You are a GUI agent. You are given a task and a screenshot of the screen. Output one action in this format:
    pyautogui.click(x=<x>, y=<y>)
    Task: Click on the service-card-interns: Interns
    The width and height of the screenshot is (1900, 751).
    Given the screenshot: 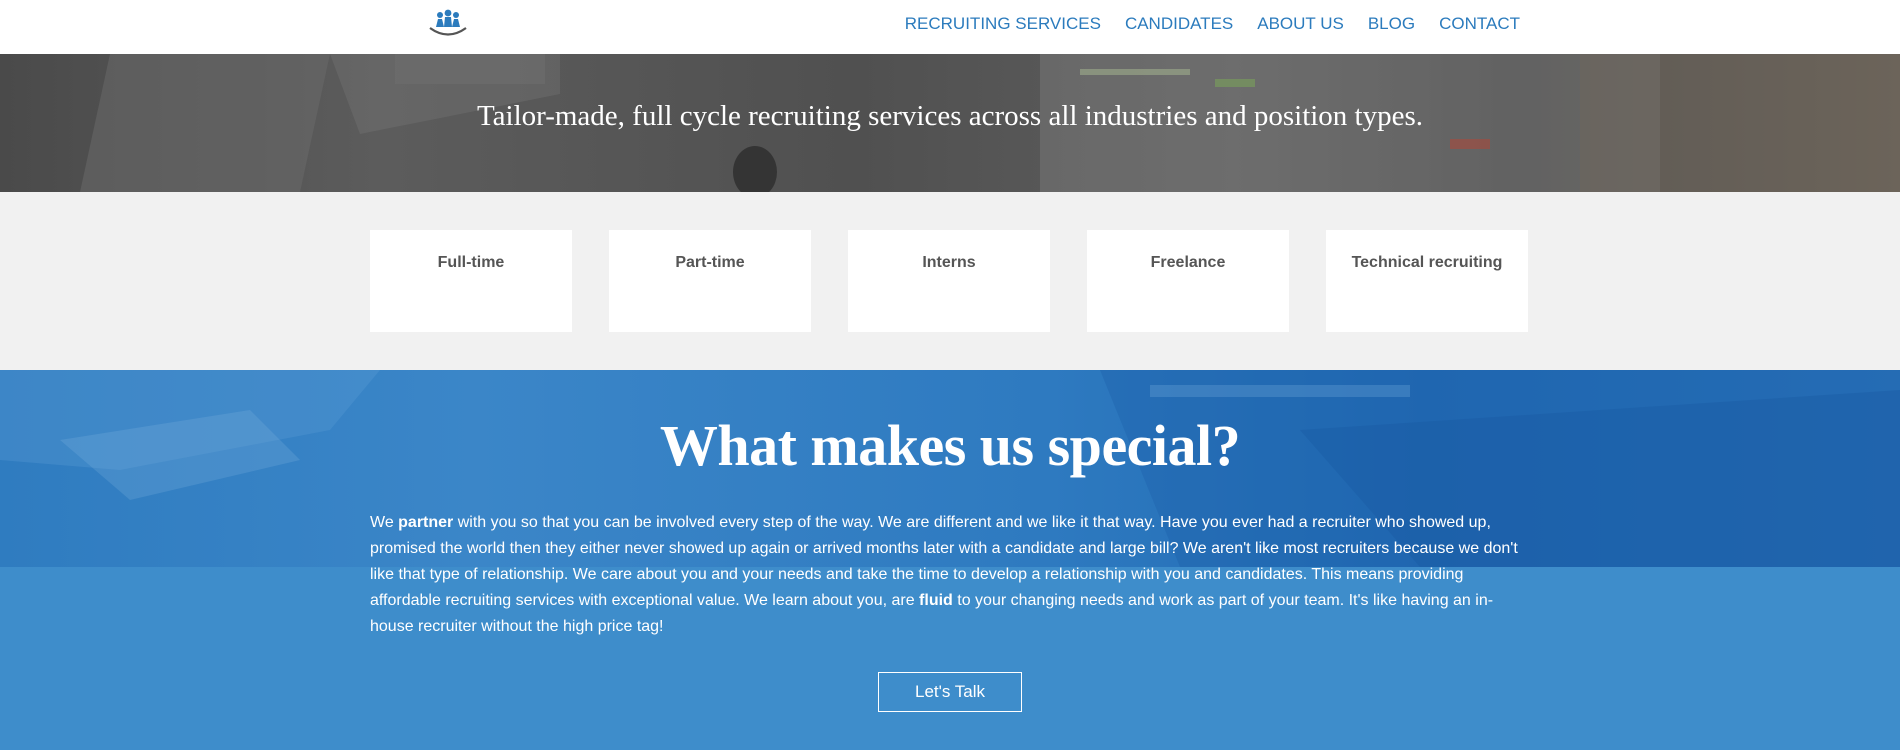 What is the action you would take?
    pyautogui.click(x=949, y=281)
    